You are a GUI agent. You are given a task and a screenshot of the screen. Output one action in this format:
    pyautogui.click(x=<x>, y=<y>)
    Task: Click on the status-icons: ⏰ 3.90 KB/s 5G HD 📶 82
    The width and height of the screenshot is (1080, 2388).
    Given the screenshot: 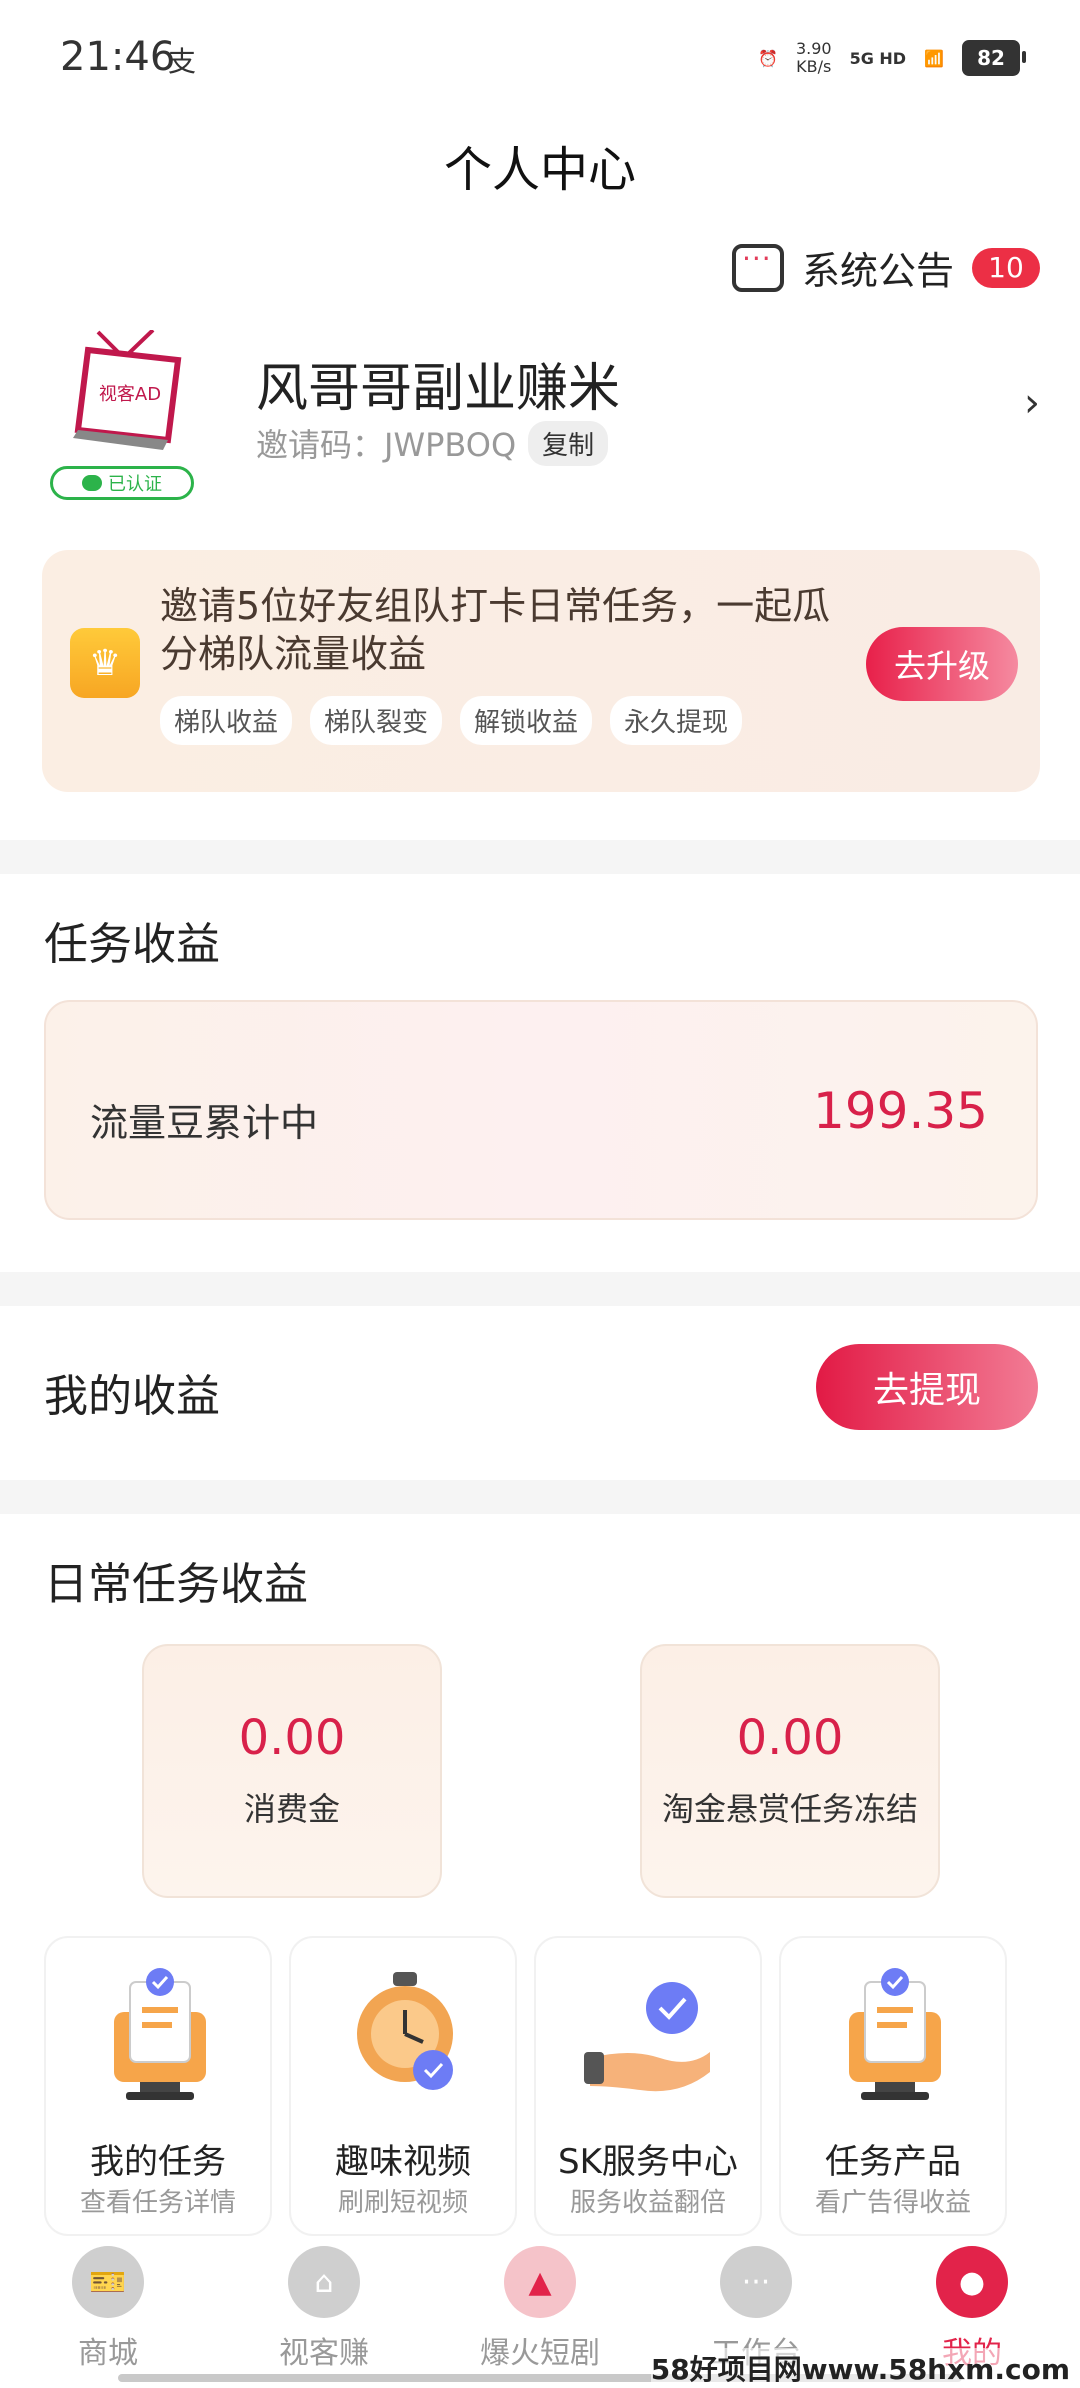 What is the action you would take?
    pyautogui.click(x=892, y=57)
    